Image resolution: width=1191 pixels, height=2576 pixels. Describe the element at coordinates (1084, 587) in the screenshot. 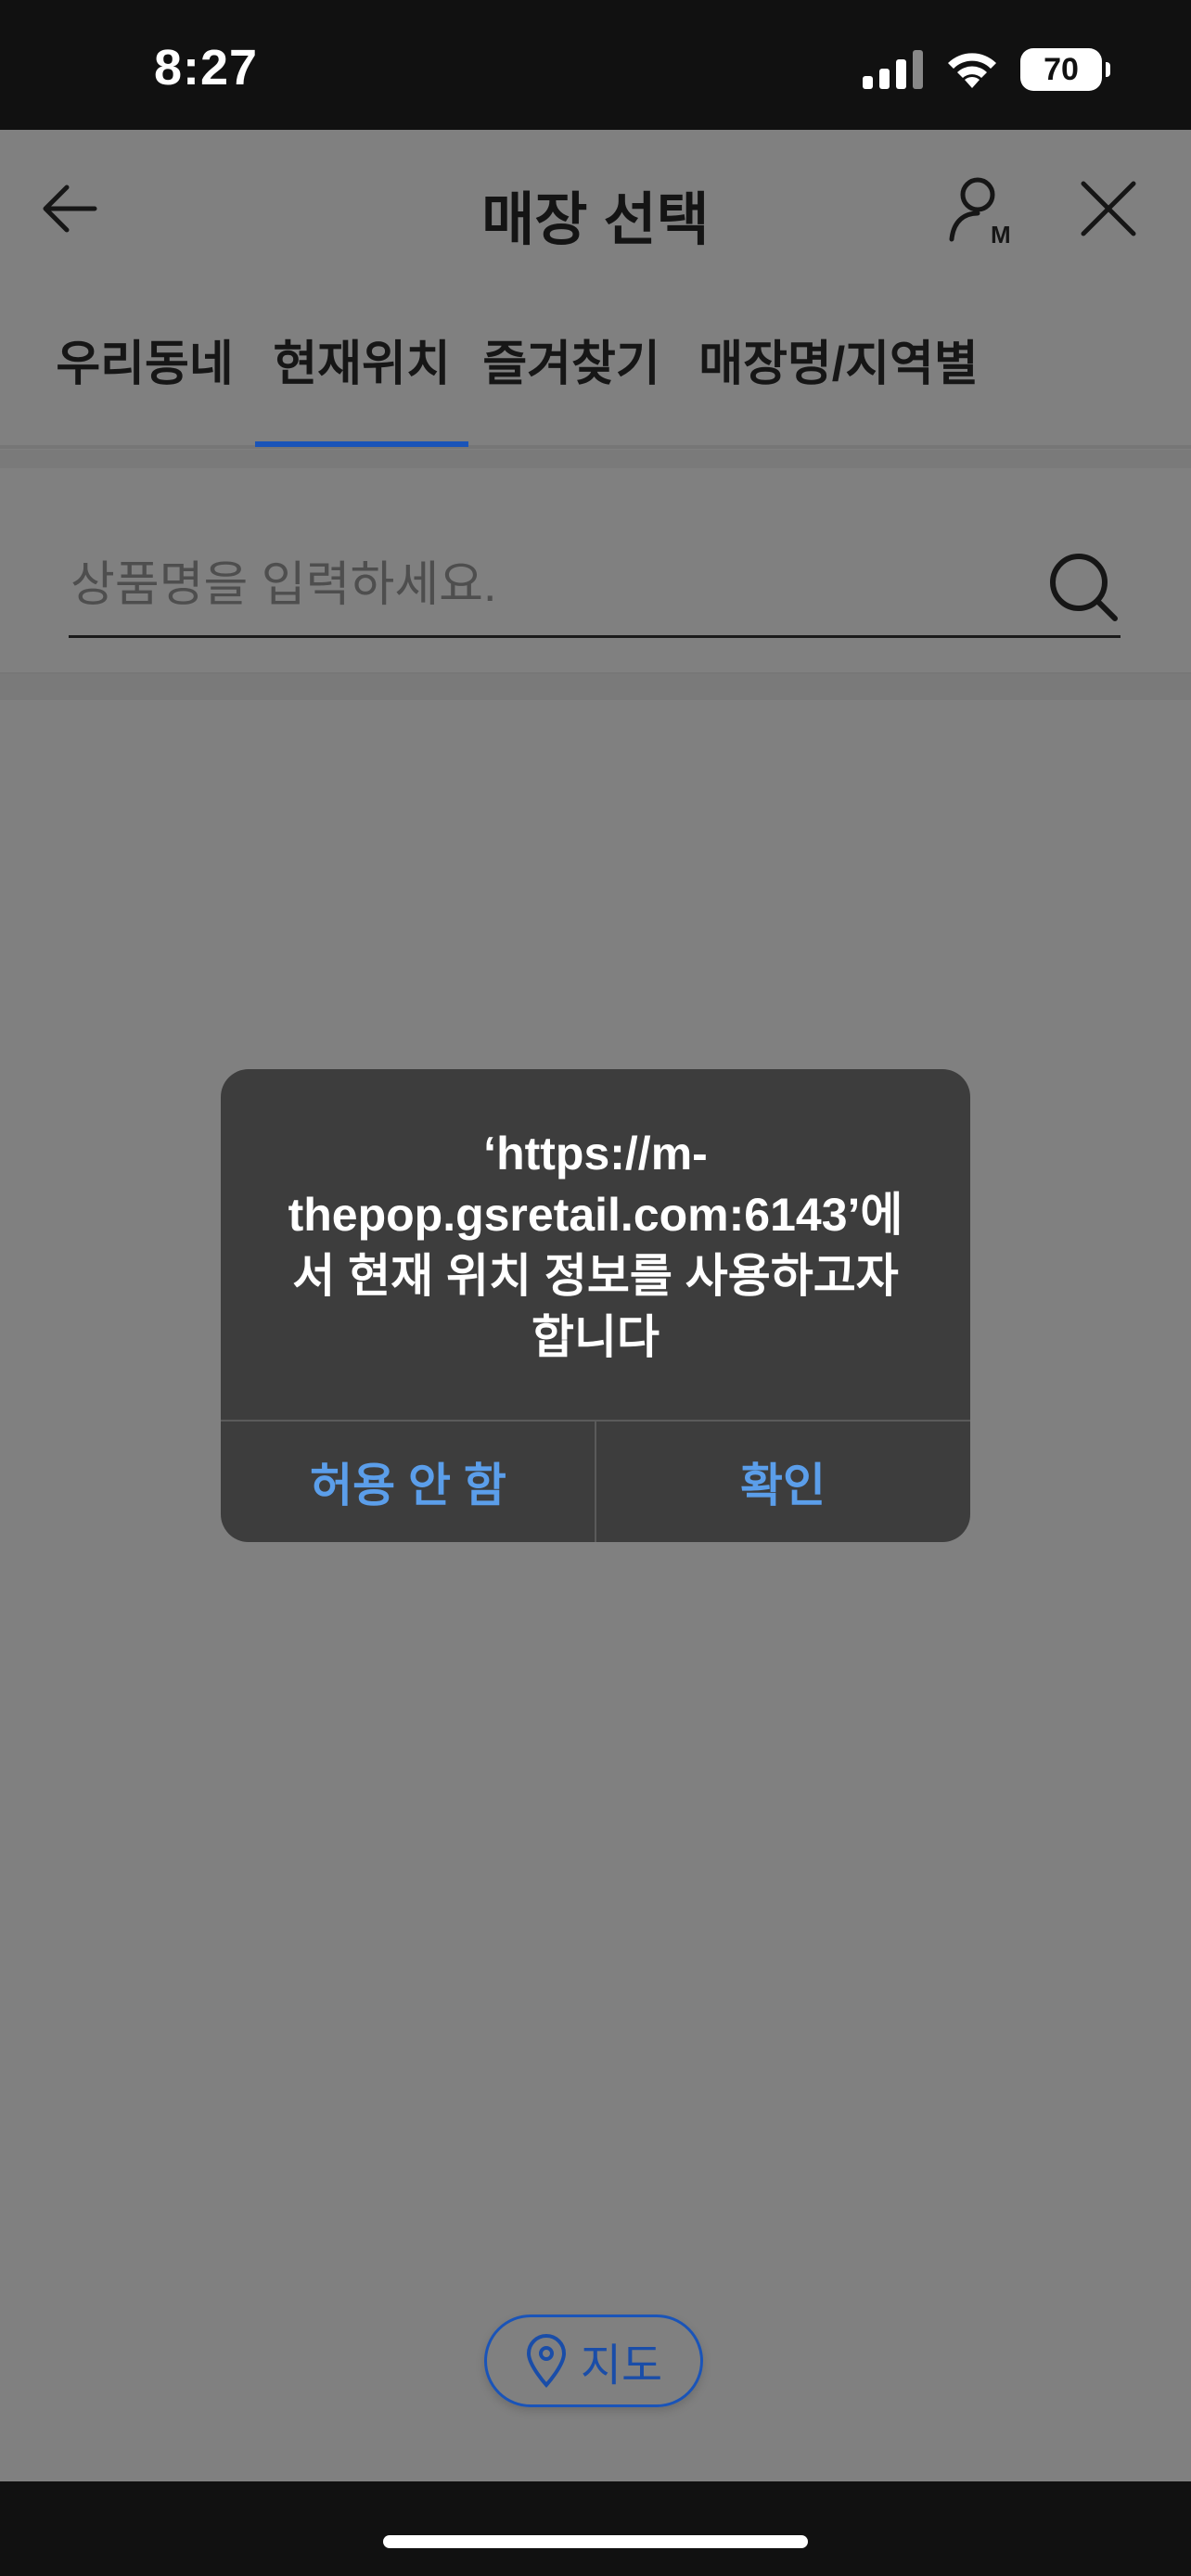

I see `search-icon` at that location.